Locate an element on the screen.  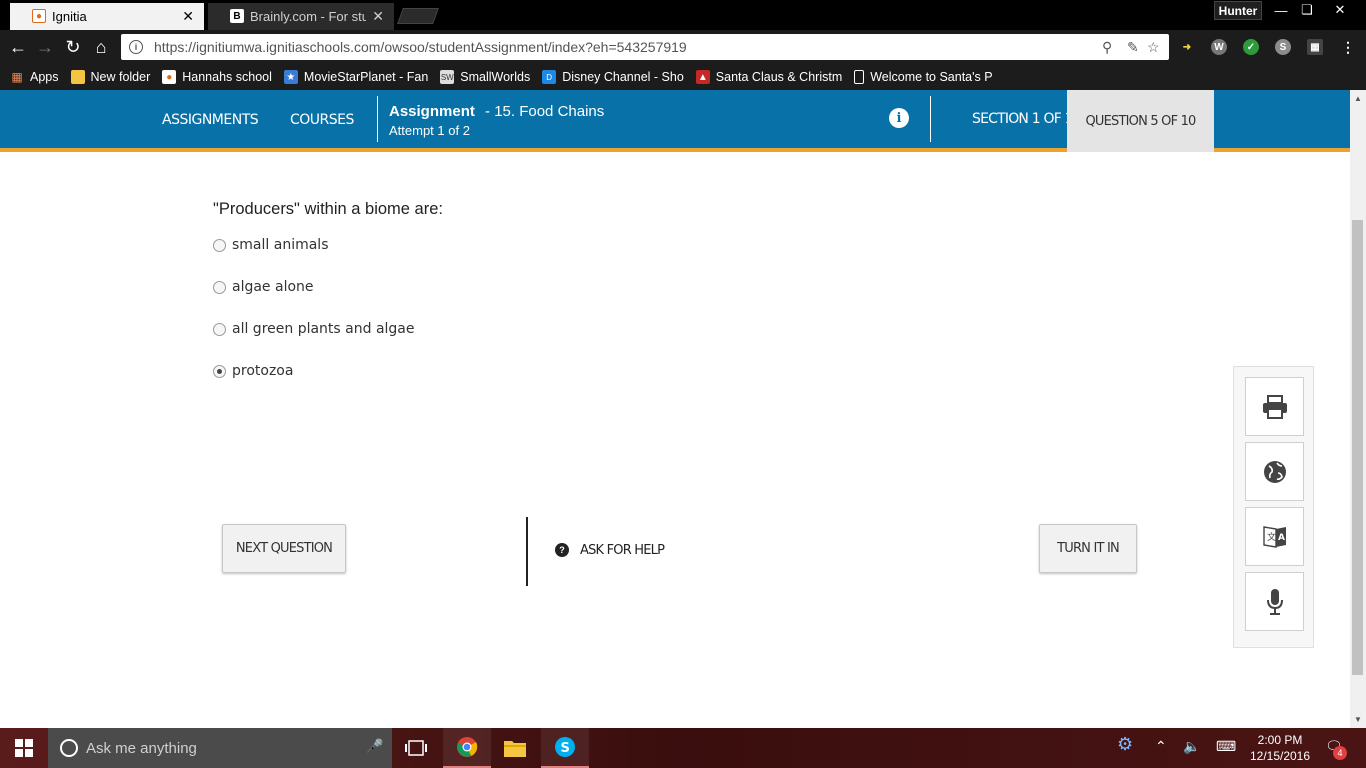
search-placeholder: Ask me anything is located at coordinates (141, 748).